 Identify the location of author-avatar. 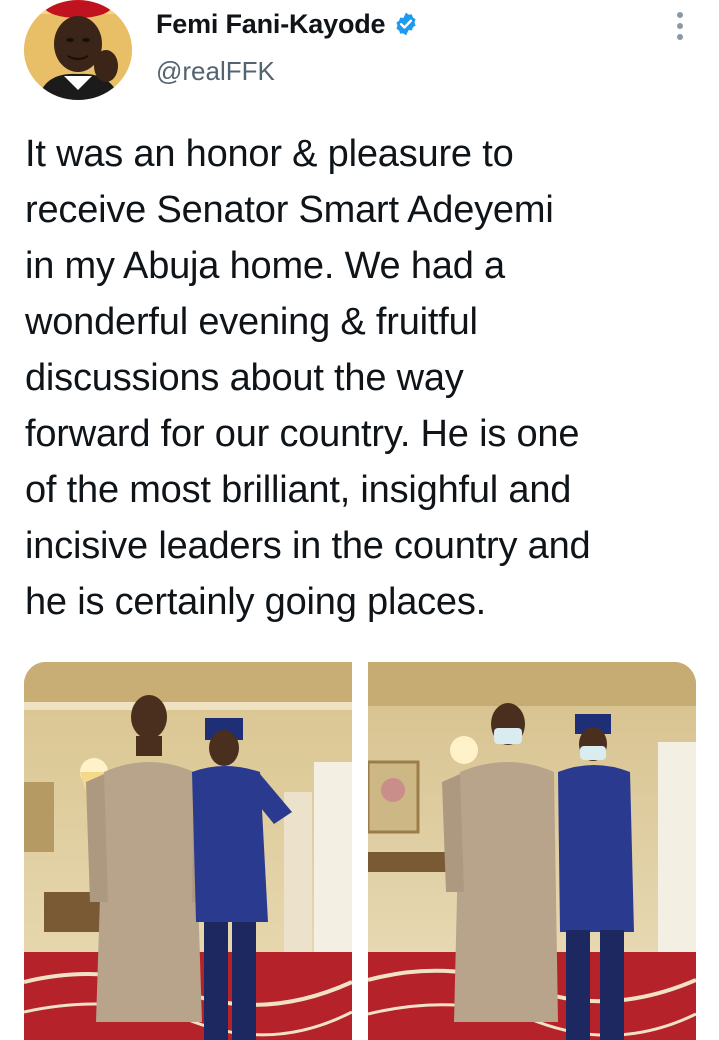
(78, 50).